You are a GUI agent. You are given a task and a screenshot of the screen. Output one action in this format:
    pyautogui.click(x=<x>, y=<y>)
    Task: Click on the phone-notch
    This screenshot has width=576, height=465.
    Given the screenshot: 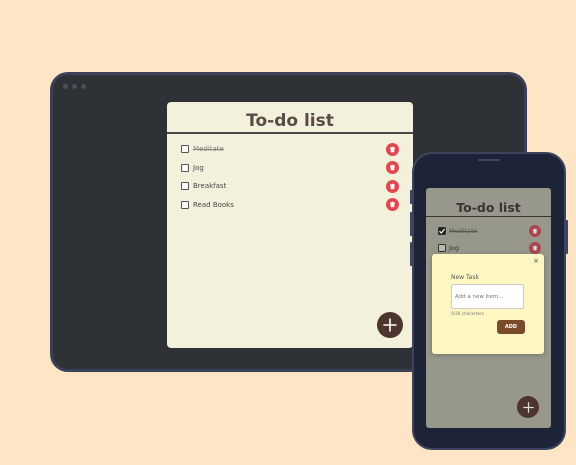 What is the action you would take?
    pyautogui.click(x=489, y=160)
    